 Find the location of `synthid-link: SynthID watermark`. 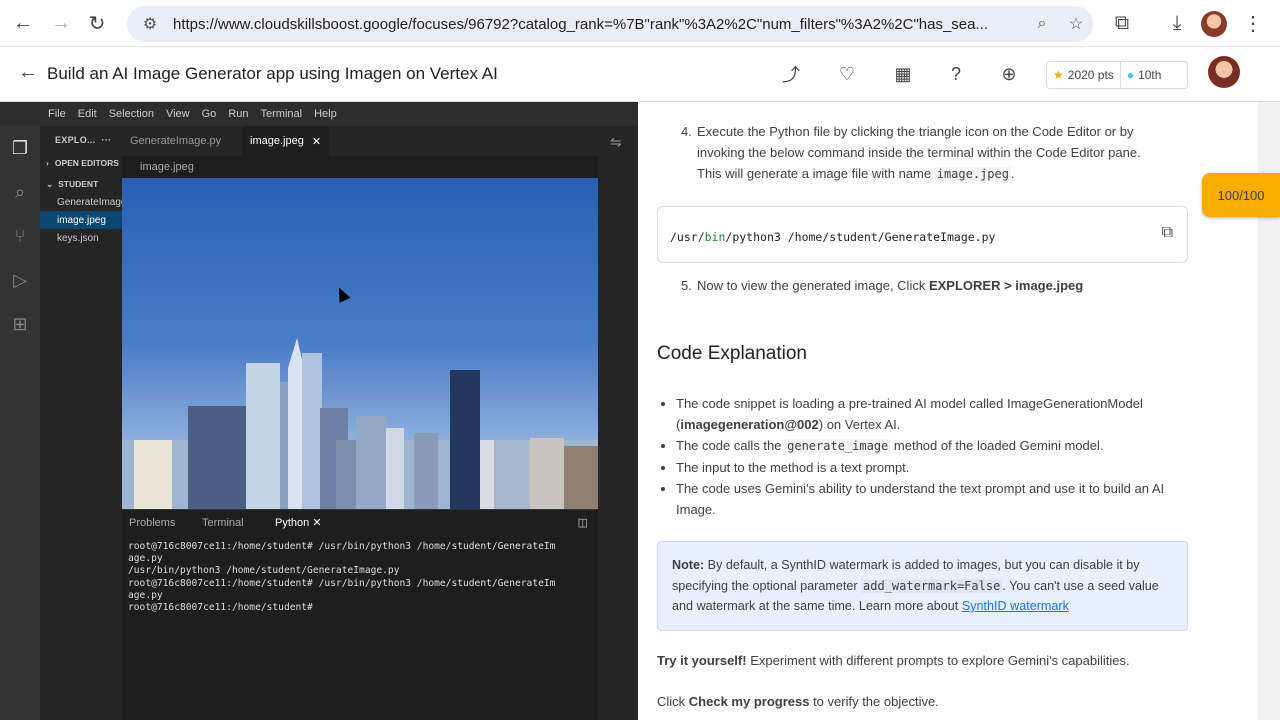

synthid-link: SynthID watermark is located at coordinates (1015, 606).